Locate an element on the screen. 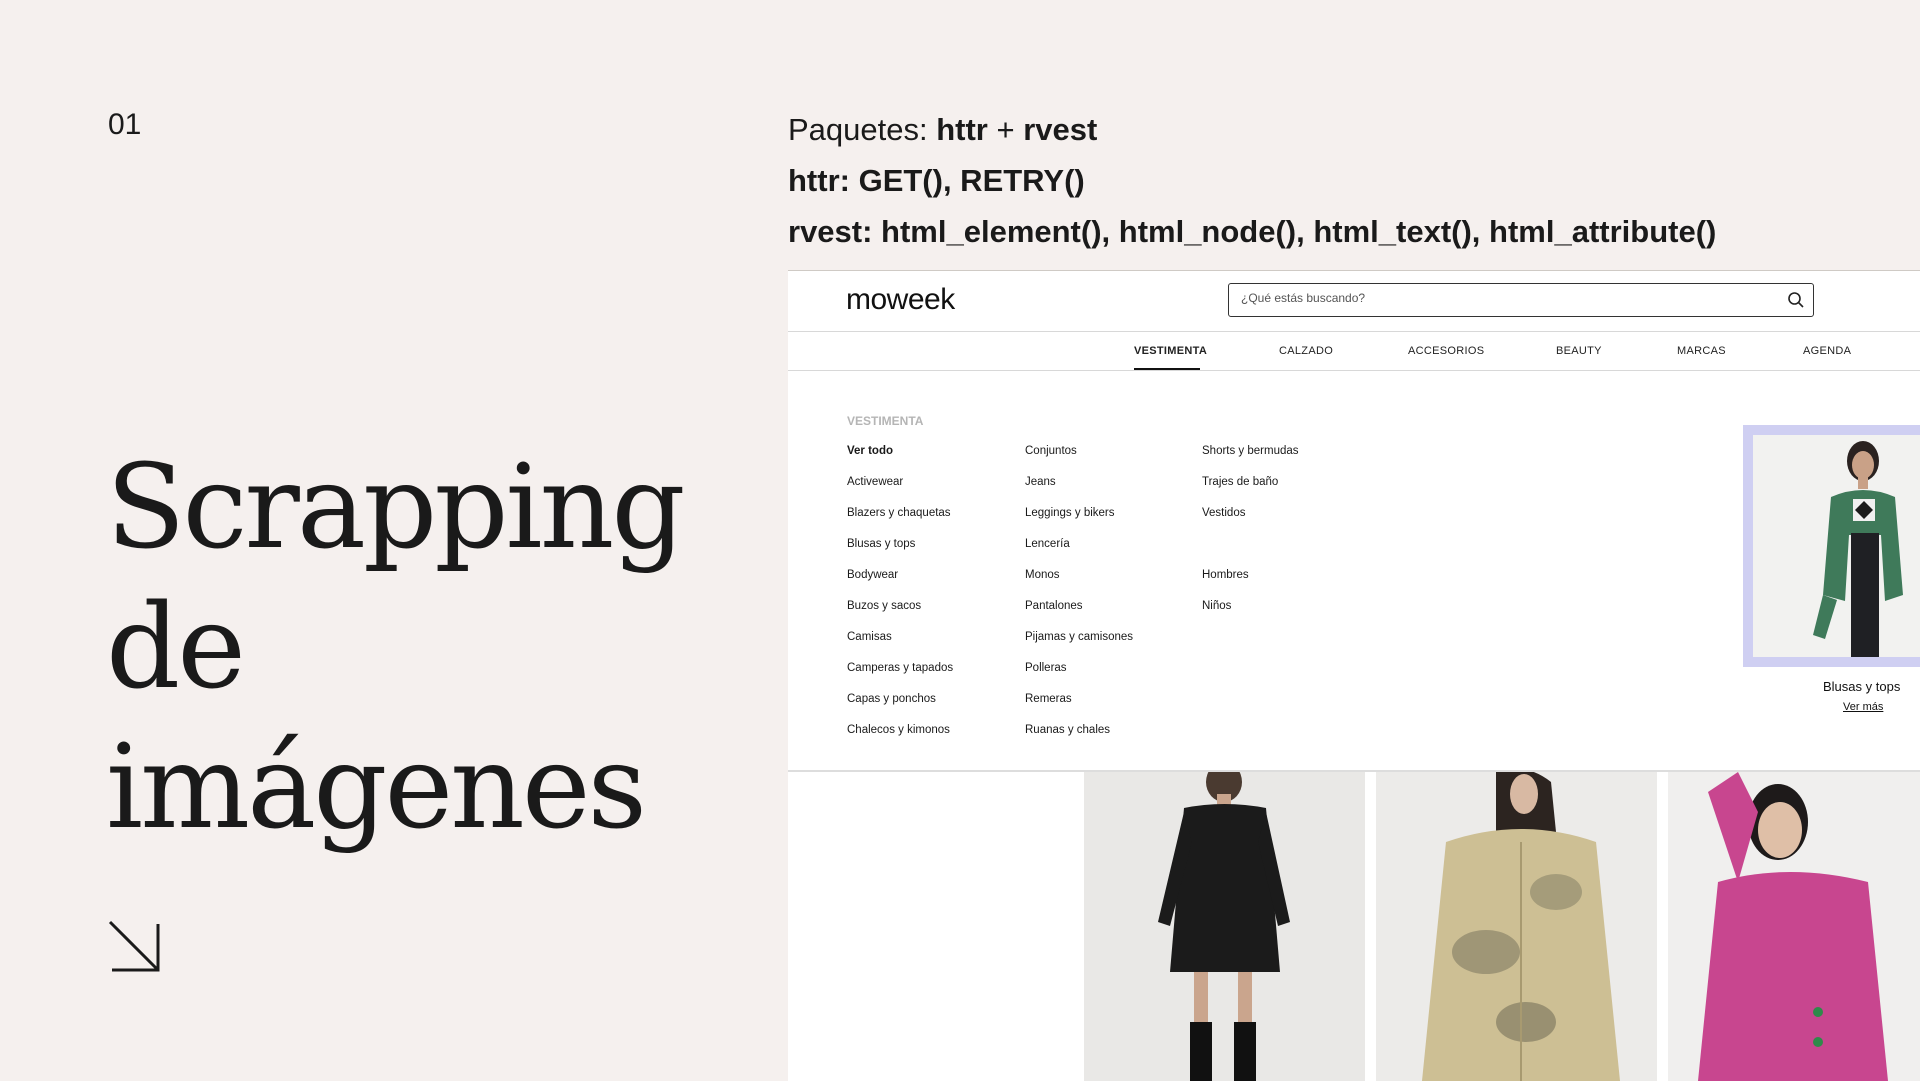 Image resolution: width=1920 pixels, height=1081 pixels. product-image-printed-shirt is located at coordinates (1516, 926).